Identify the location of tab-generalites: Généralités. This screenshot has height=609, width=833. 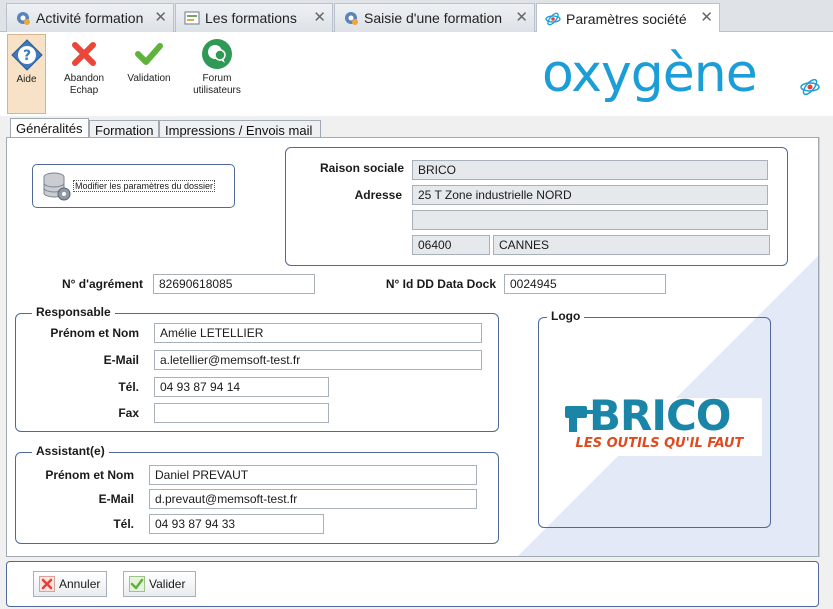
(49, 128).